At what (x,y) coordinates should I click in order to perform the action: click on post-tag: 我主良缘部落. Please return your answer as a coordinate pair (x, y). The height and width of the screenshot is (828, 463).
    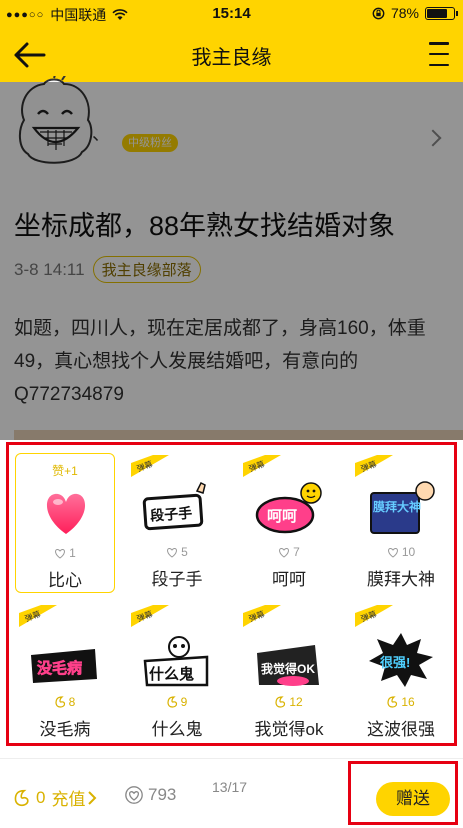
    Looking at the image, I should click on (146, 269).